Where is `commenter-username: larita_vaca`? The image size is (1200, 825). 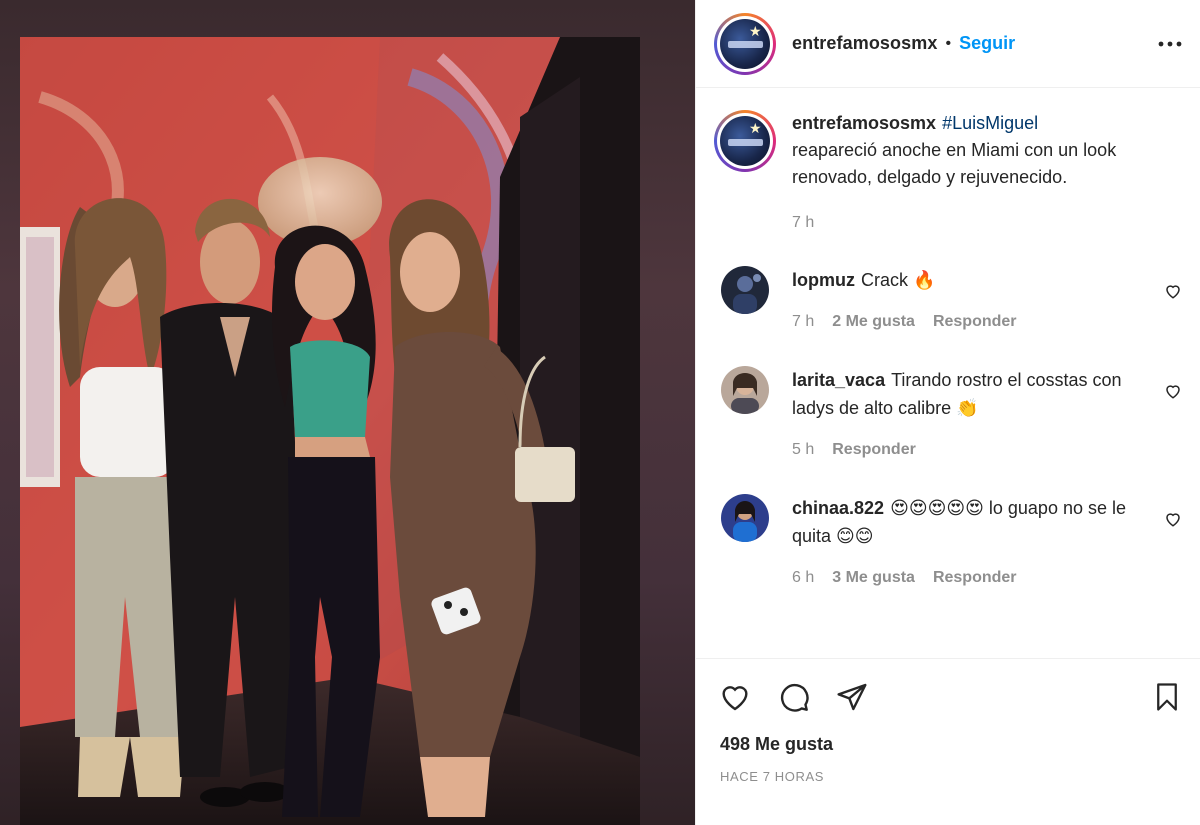 commenter-username: larita_vaca is located at coordinates (838, 380).